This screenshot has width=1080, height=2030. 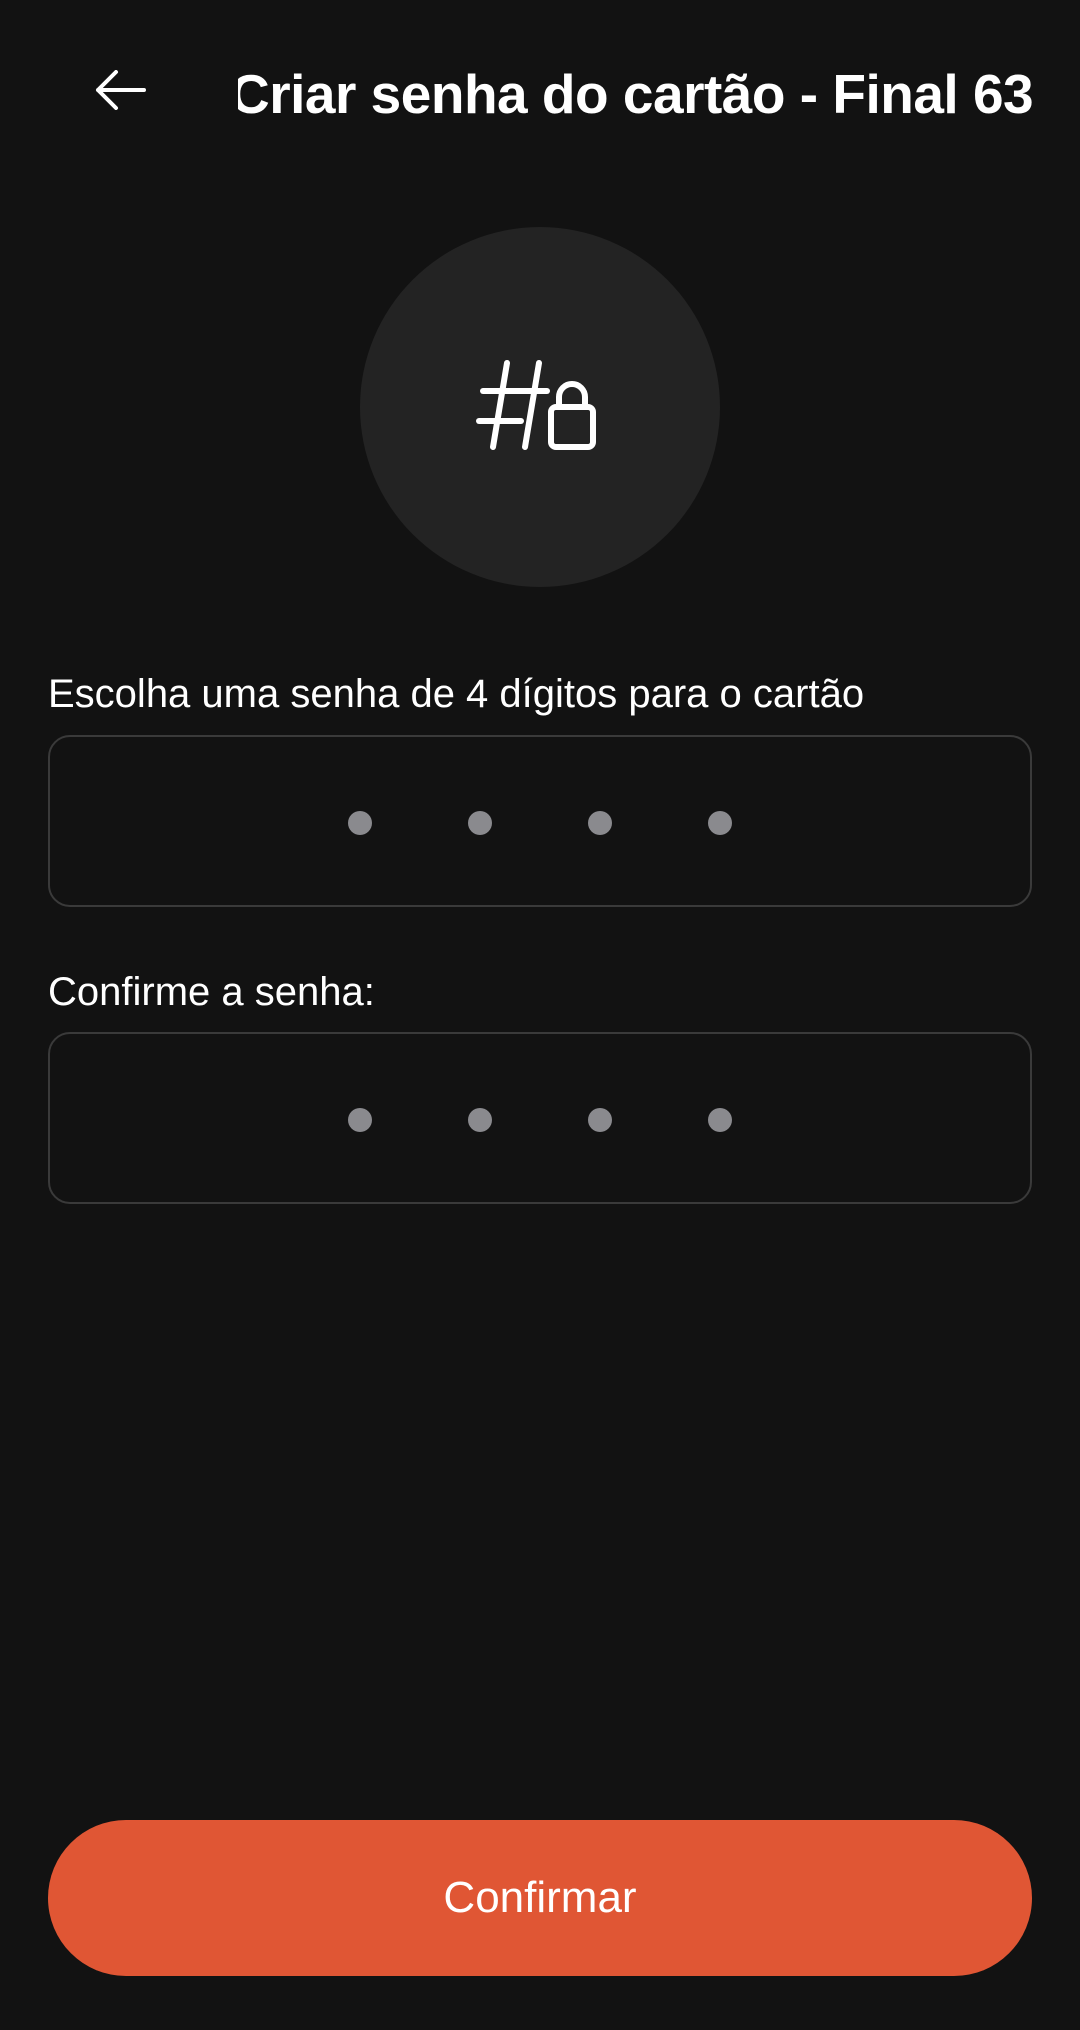 I want to click on confirm-button: Confirmar, so click(x=540, y=1898).